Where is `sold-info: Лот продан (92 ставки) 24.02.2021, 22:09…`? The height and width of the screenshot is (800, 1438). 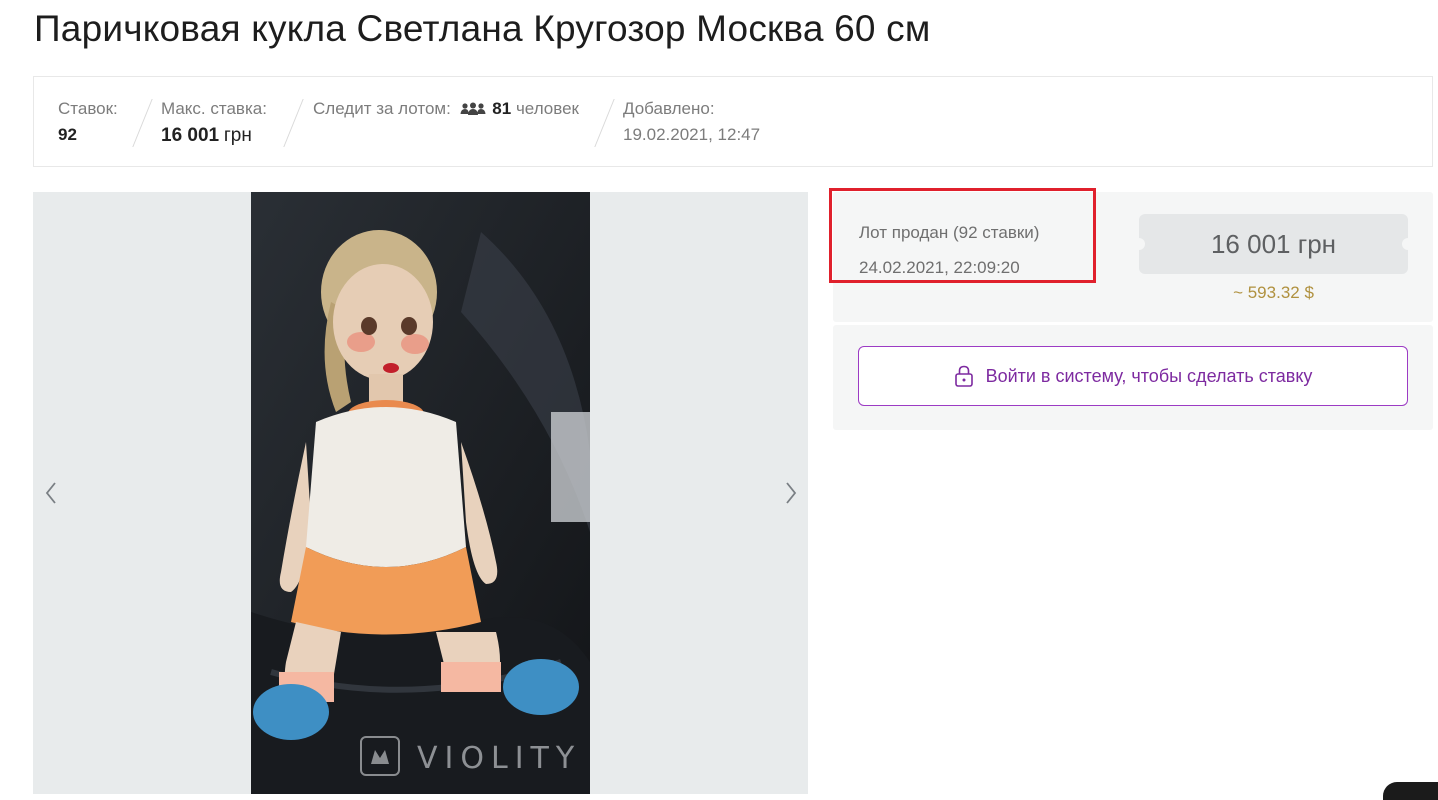 sold-info: Лот продан (92 ставки) 24.02.2021, 22:09… is located at coordinates (949, 250).